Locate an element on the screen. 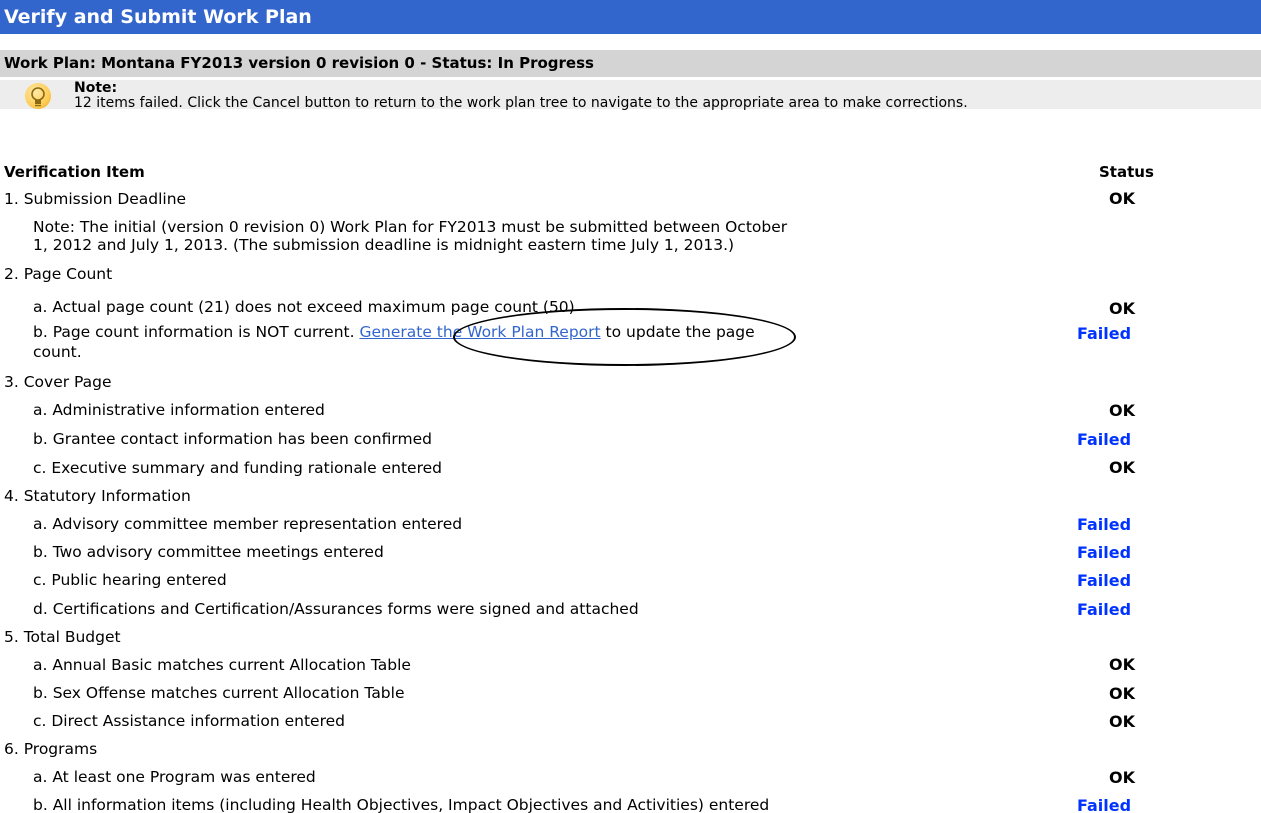 The width and height of the screenshot is (1261, 813). status-cover-page-b: Failed is located at coordinates (1104, 439).